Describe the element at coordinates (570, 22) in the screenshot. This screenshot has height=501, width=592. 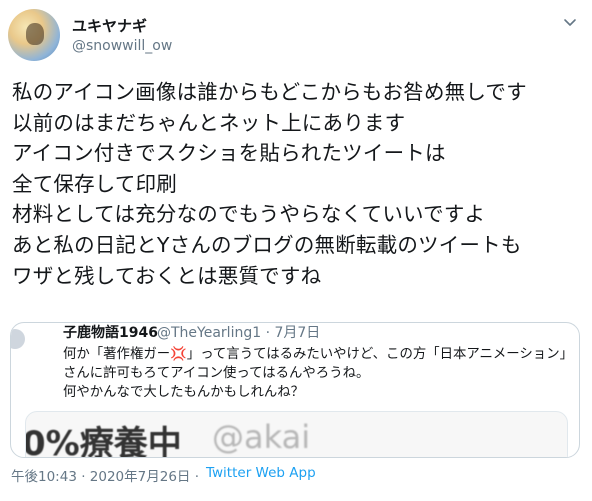
I see `chevron-down-icon` at that location.